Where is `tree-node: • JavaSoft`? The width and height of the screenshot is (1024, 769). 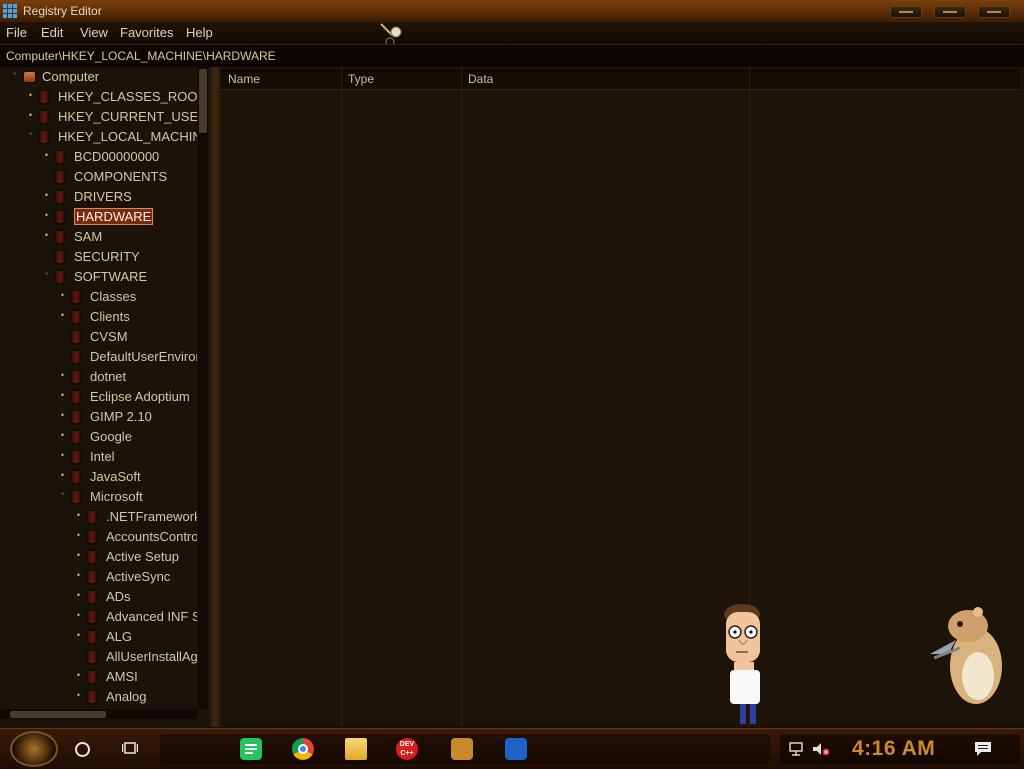 tree-node: • JavaSoft is located at coordinates (98, 477).